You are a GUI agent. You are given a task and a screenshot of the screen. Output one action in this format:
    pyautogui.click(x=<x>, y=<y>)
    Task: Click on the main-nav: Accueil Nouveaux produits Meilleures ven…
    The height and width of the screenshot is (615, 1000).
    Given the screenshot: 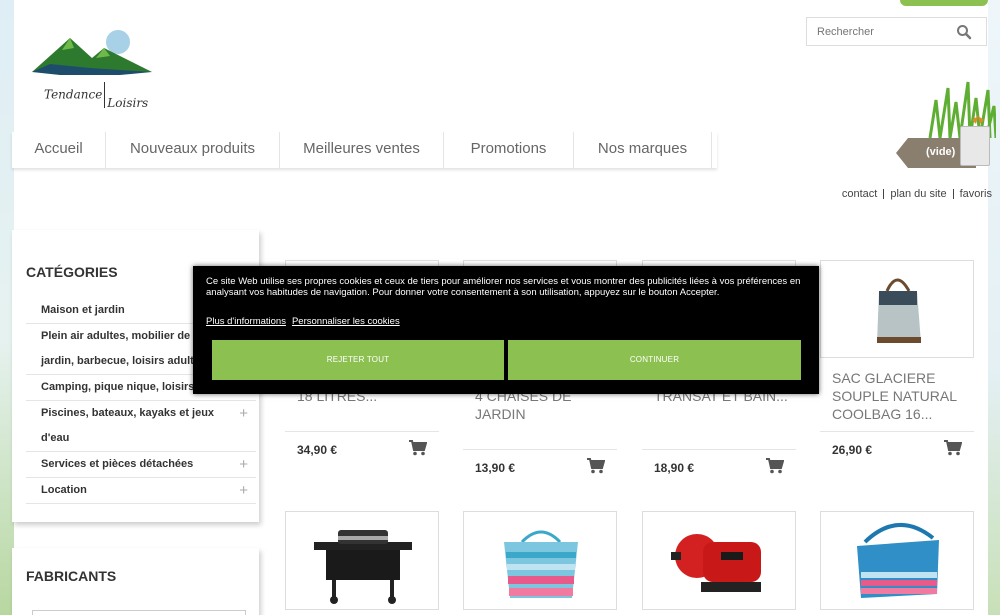 What is the action you would take?
    pyautogui.click(x=364, y=150)
    